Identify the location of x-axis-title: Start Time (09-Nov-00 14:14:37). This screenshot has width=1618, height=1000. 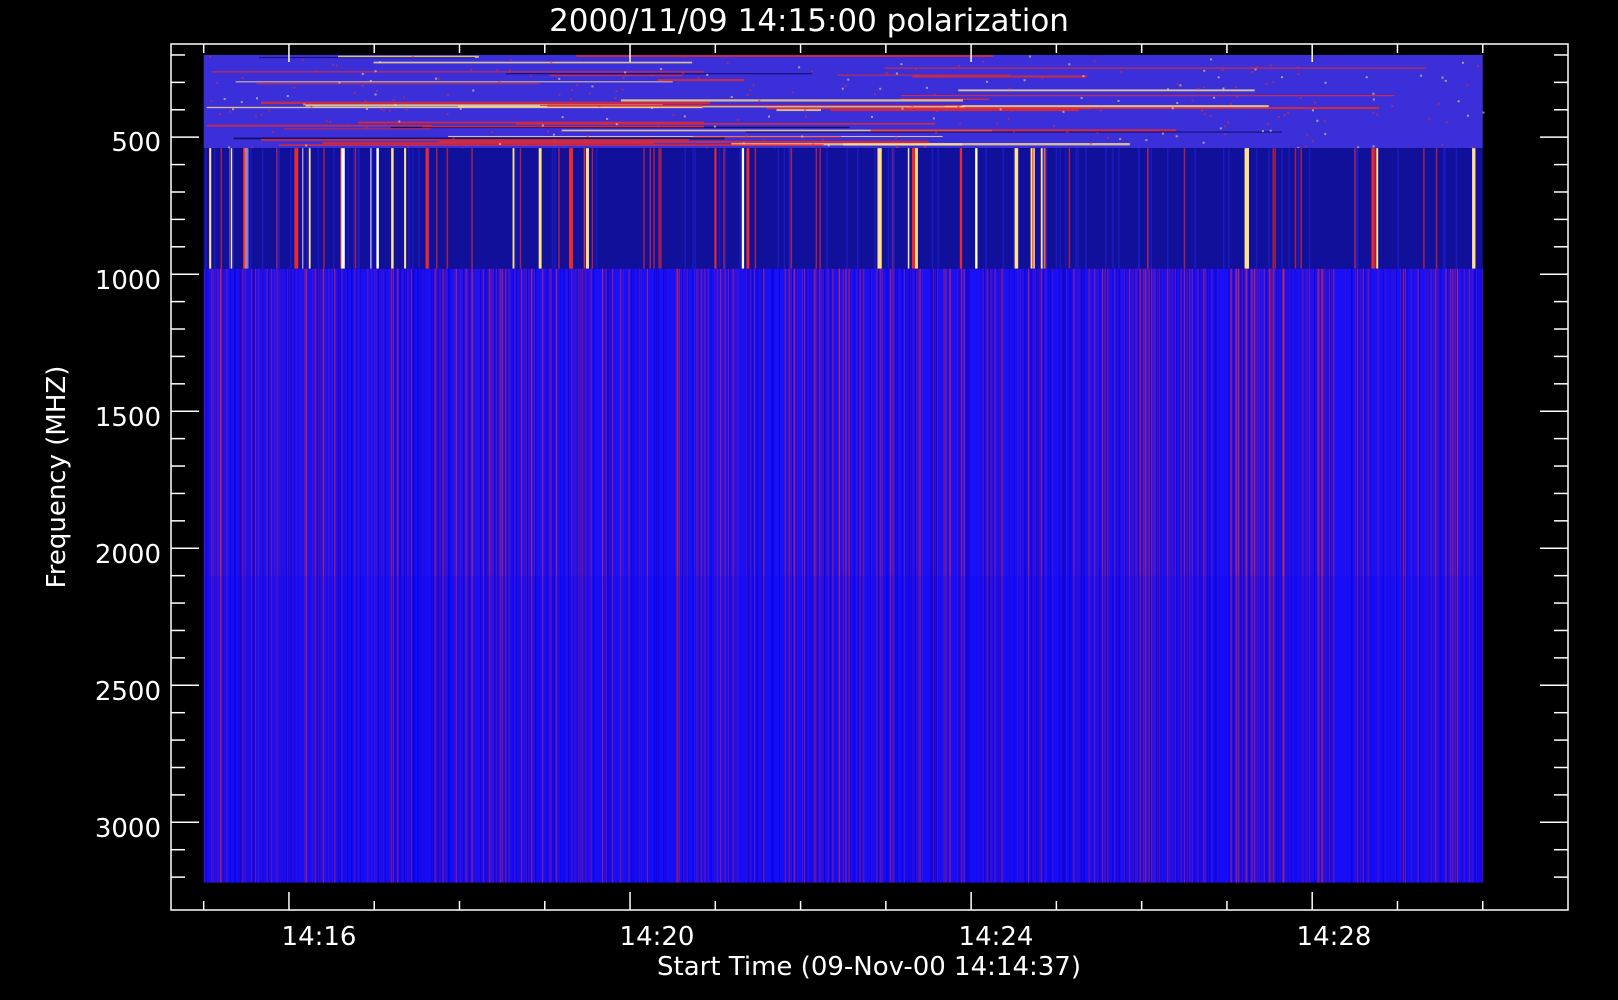
(869, 967).